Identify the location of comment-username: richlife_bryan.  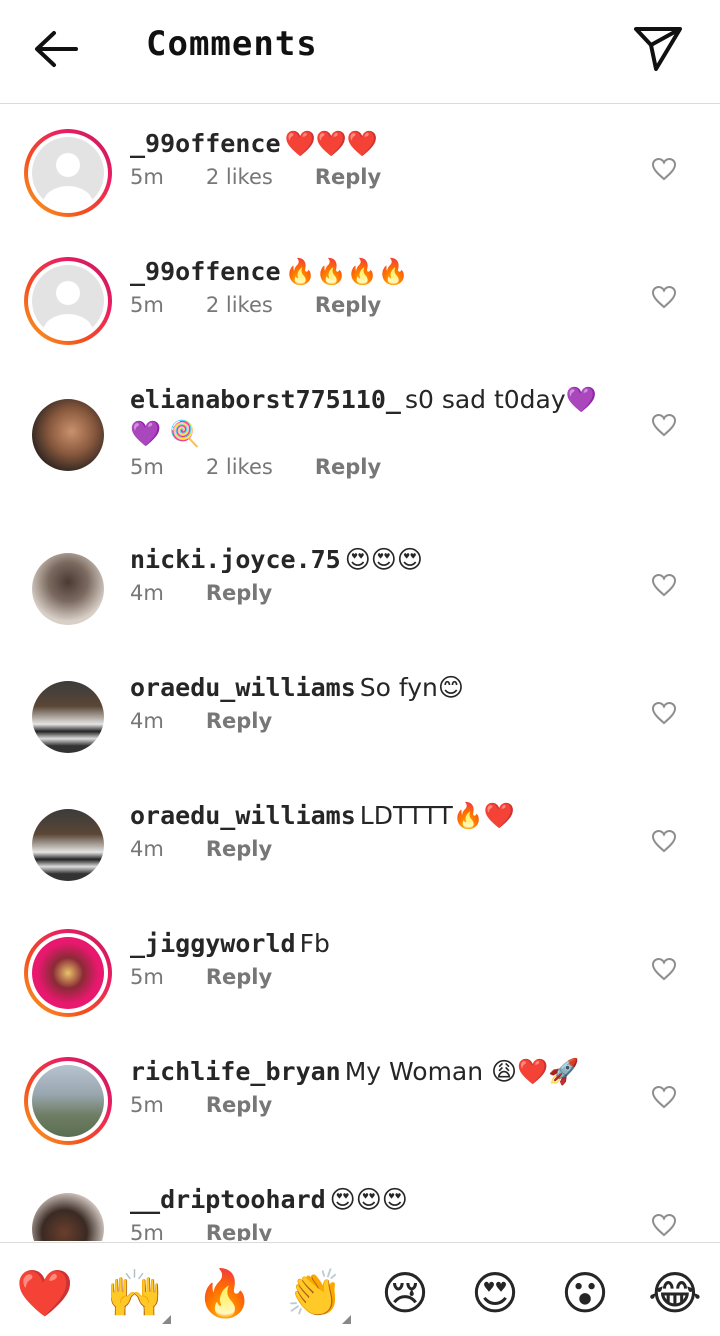
(235, 1071).